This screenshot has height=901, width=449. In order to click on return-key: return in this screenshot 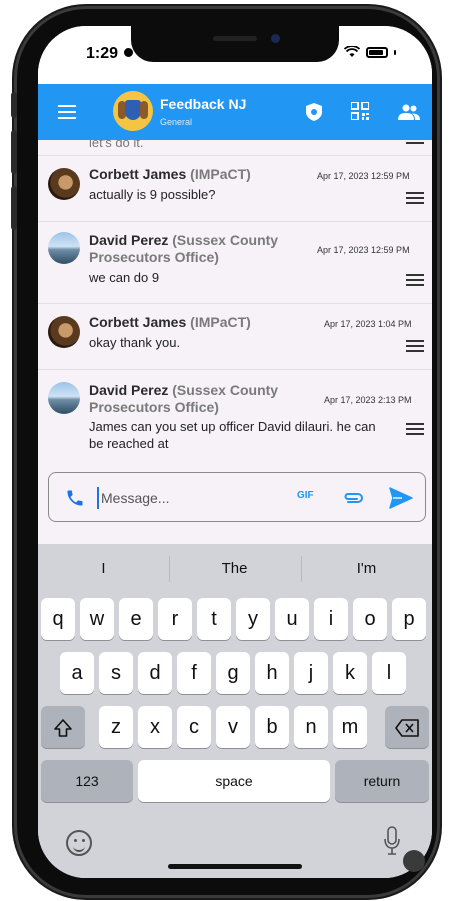, I will do `click(382, 781)`.